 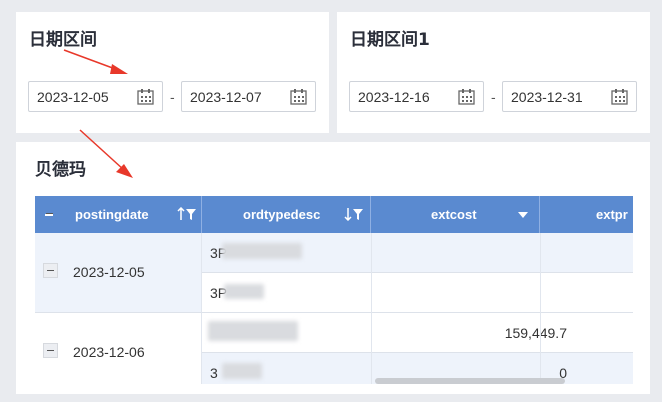 What do you see at coordinates (112, 214) in the screenshot?
I see `column-label-postingdate: postingdate` at bounding box center [112, 214].